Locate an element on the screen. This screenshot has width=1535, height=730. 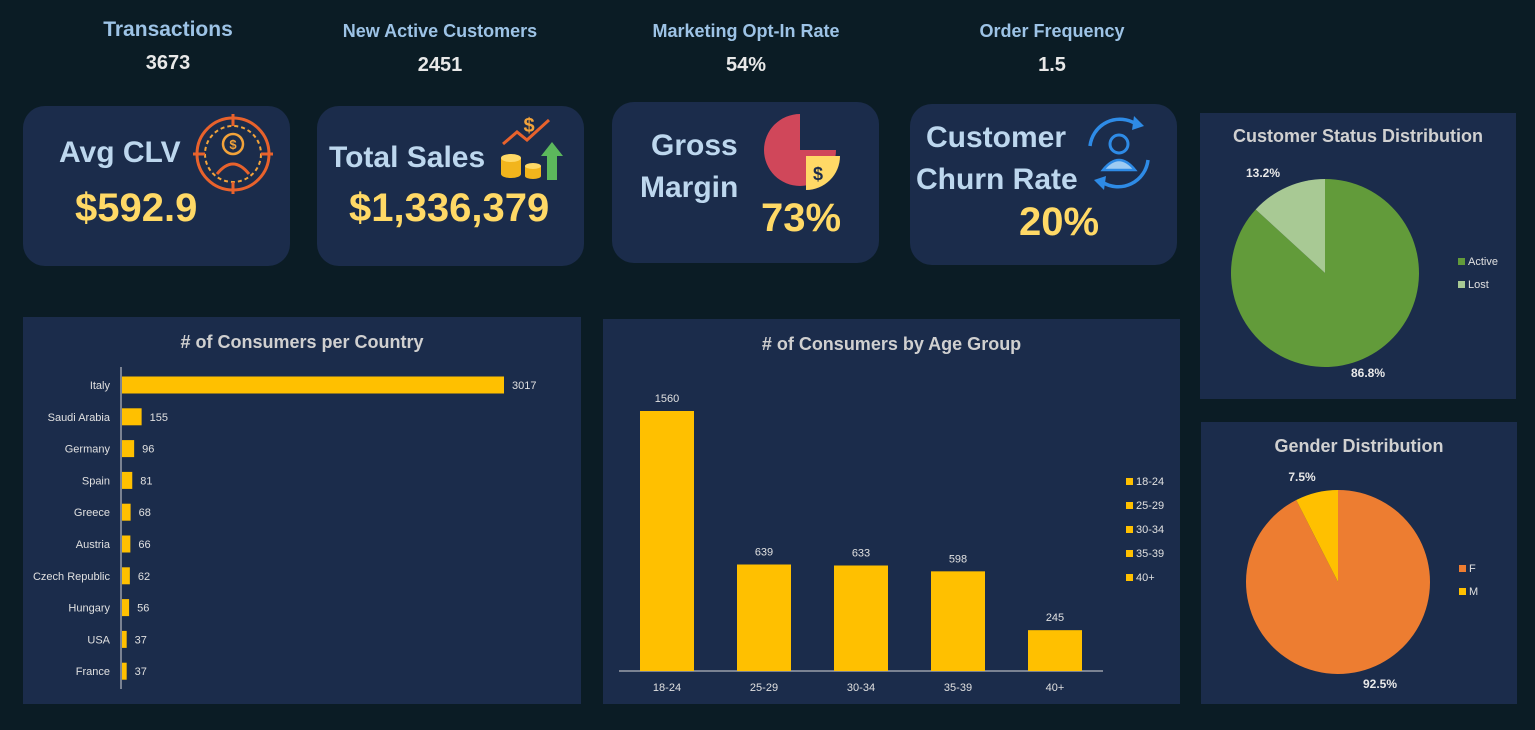
card-total-sales: Total Sales $1,336,379 $ is located at coordinates (450, 186).